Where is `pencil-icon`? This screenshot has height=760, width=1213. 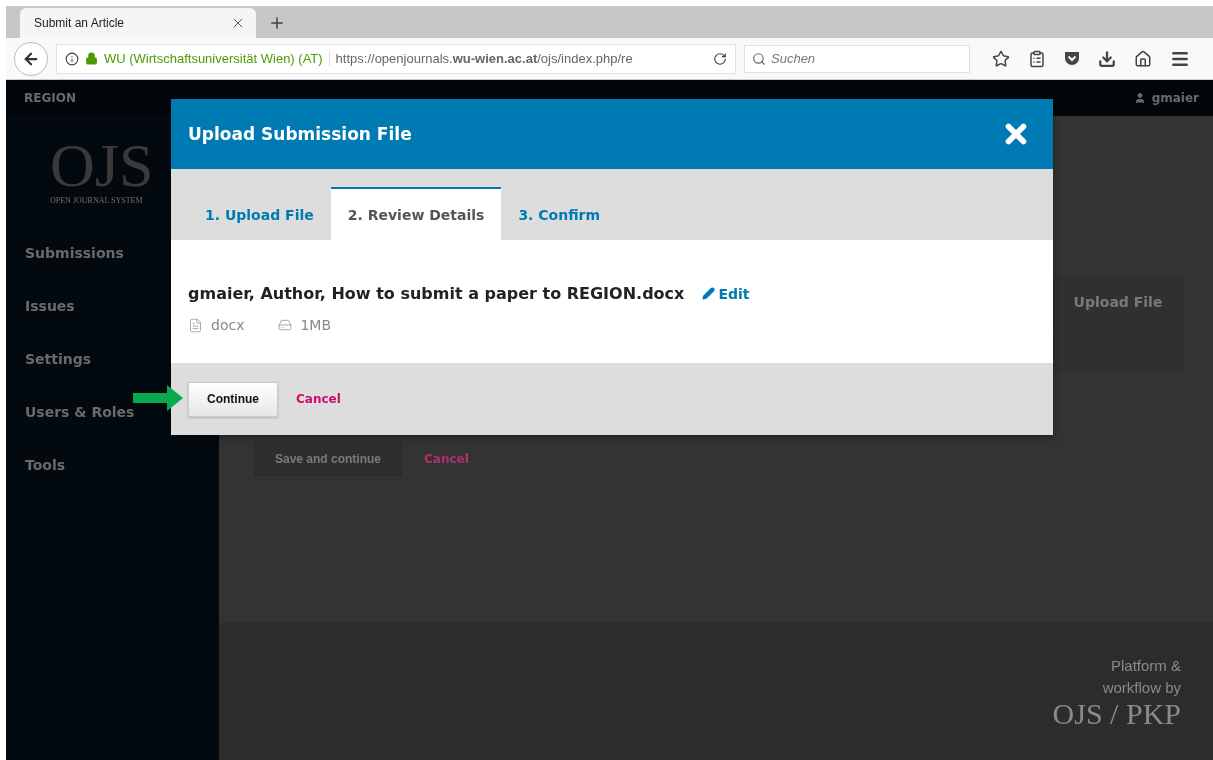
pencil-icon is located at coordinates (709, 293).